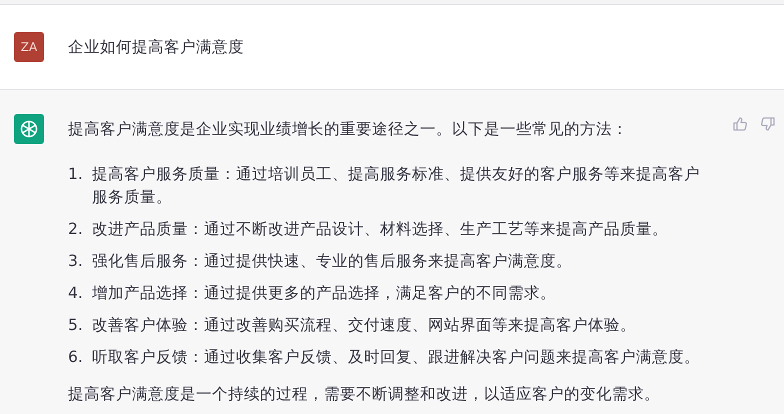  I want to click on list-number: 5., so click(76, 325).